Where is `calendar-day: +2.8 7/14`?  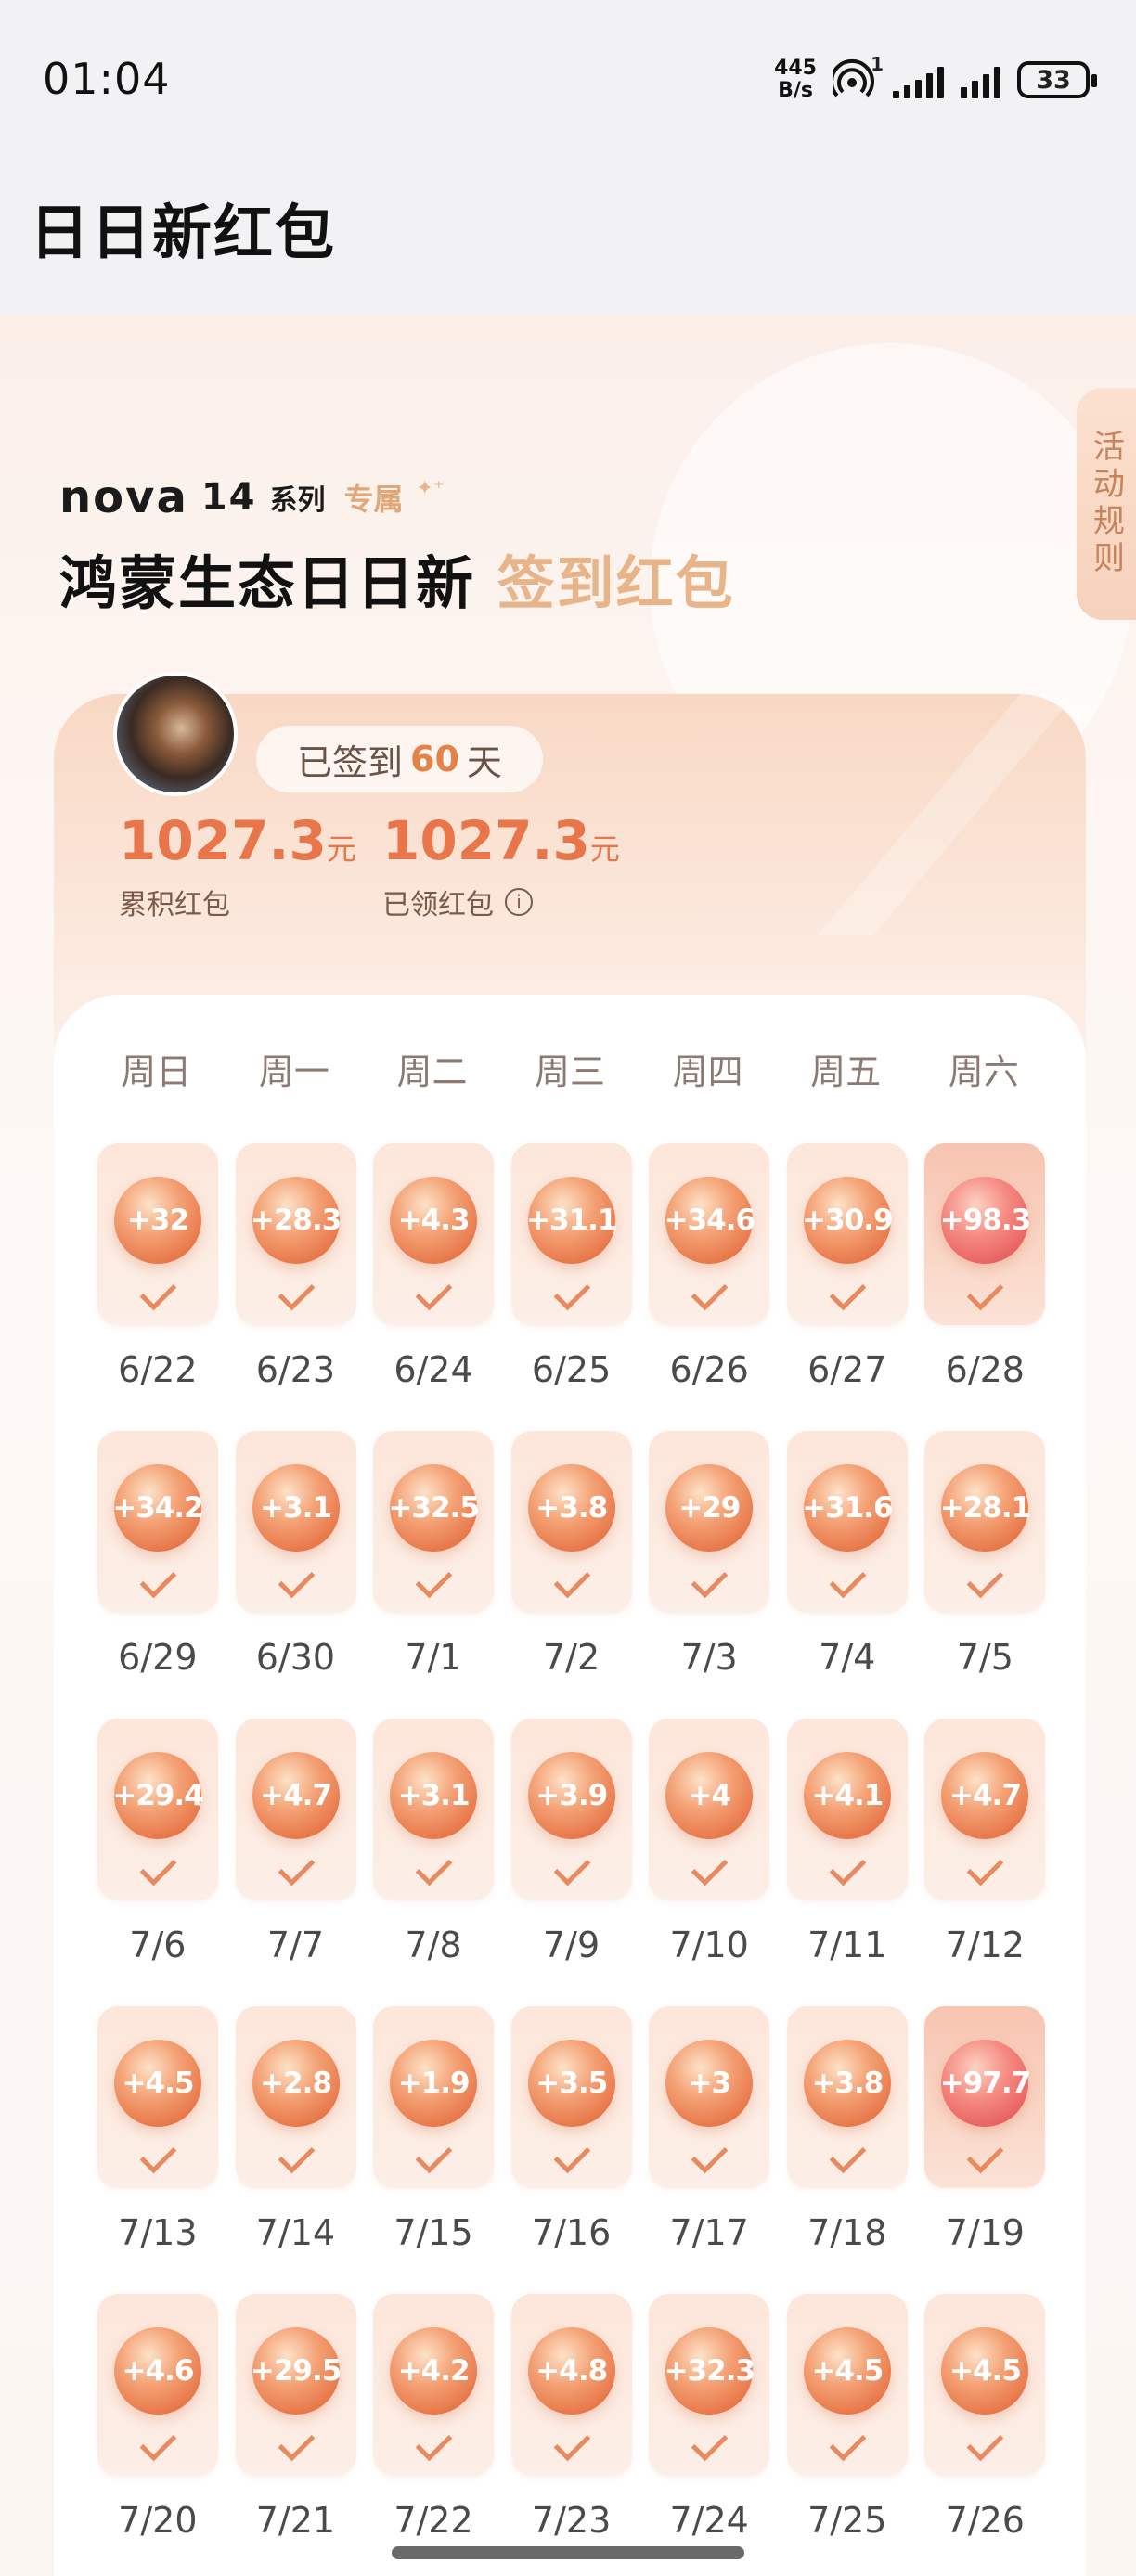
calendar-day: +2.8 7/14 is located at coordinates (295, 2150).